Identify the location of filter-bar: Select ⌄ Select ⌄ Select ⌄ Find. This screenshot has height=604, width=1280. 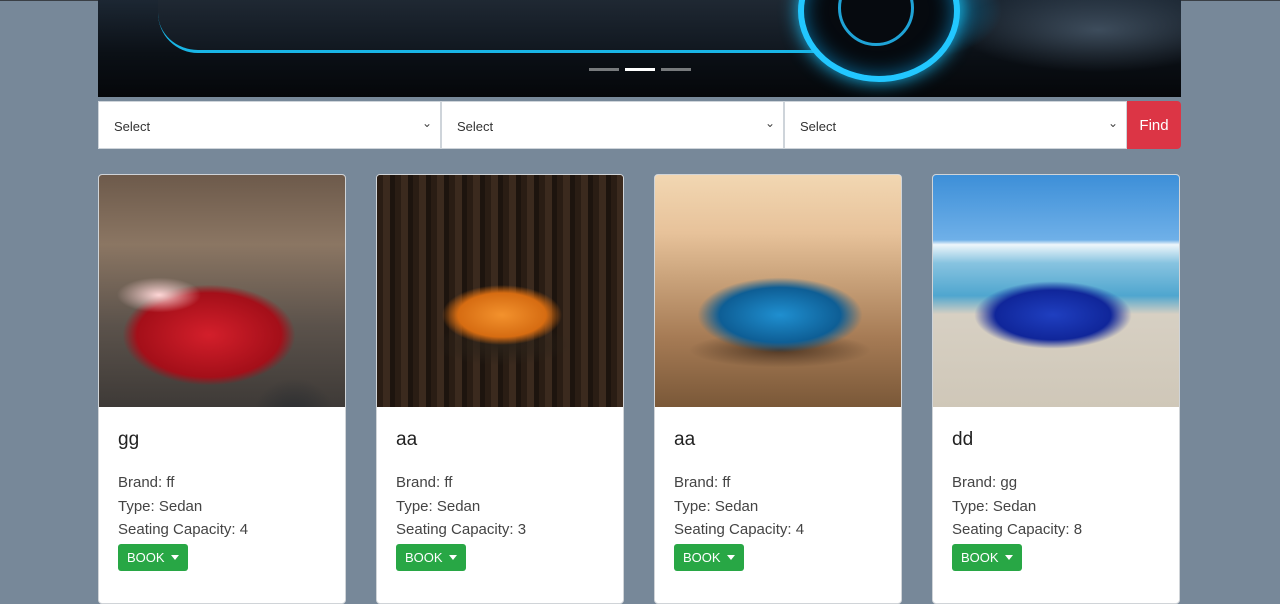
(639, 125).